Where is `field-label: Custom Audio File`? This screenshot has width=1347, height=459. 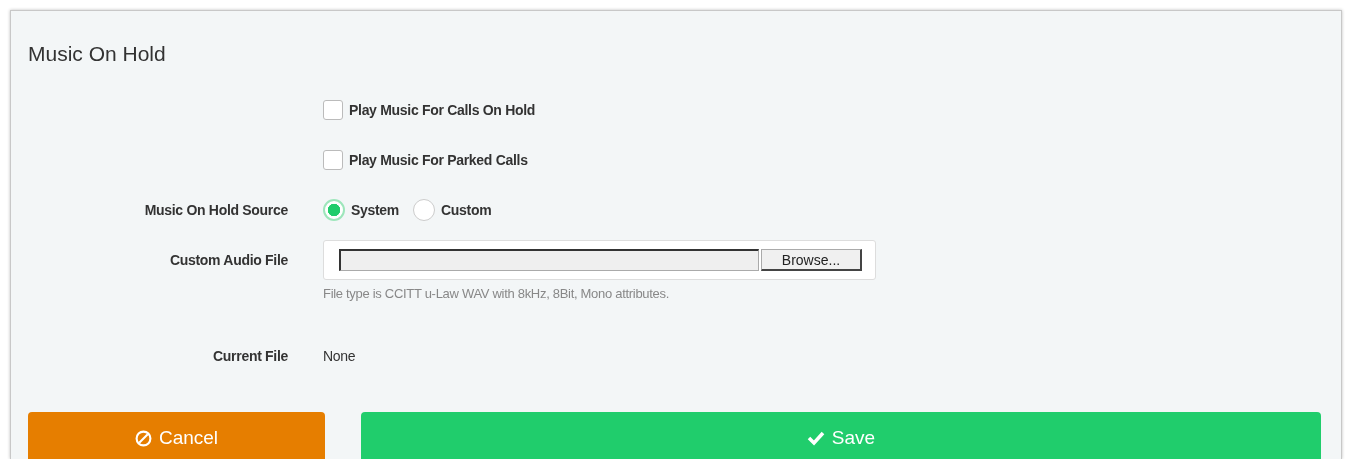
field-label: Custom Audio File is located at coordinates (228, 260).